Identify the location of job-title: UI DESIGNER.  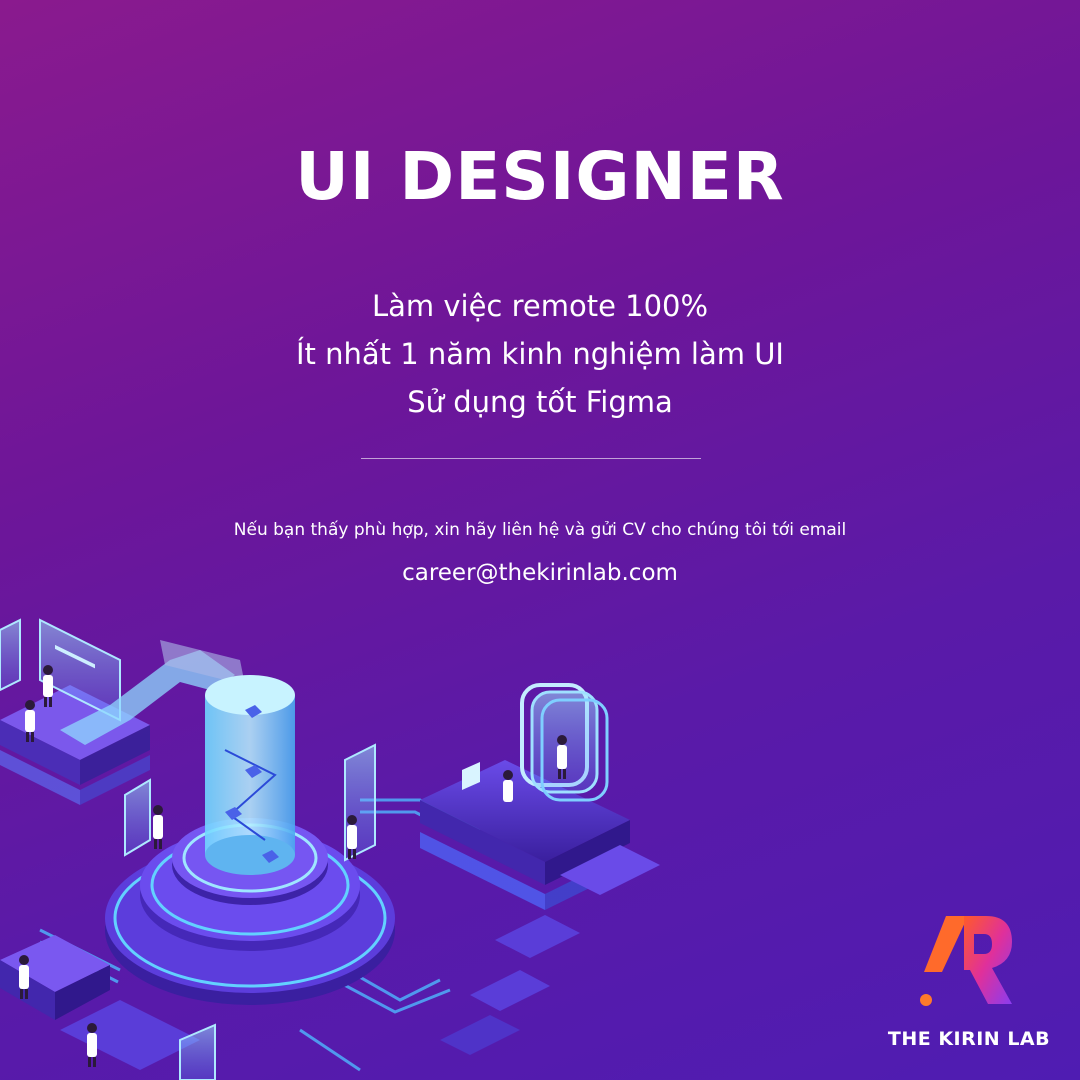
(540, 176).